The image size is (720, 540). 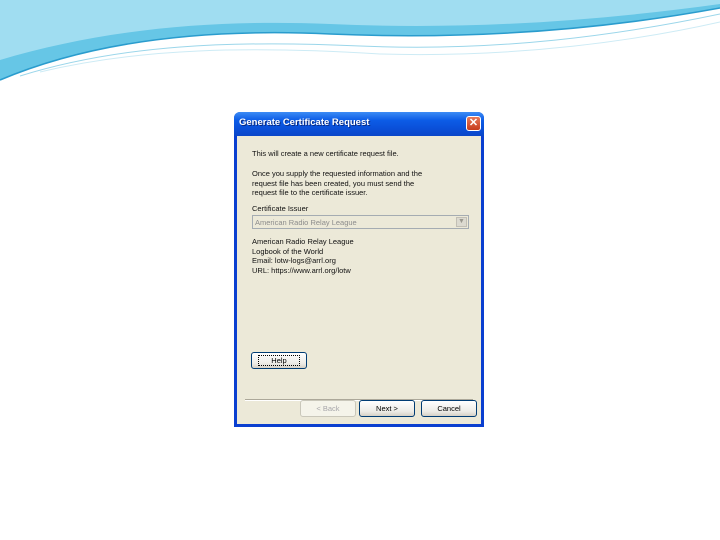 What do you see at coordinates (360, 222) in the screenshot?
I see `issuer-select: American Radio Relay League ▼` at bounding box center [360, 222].